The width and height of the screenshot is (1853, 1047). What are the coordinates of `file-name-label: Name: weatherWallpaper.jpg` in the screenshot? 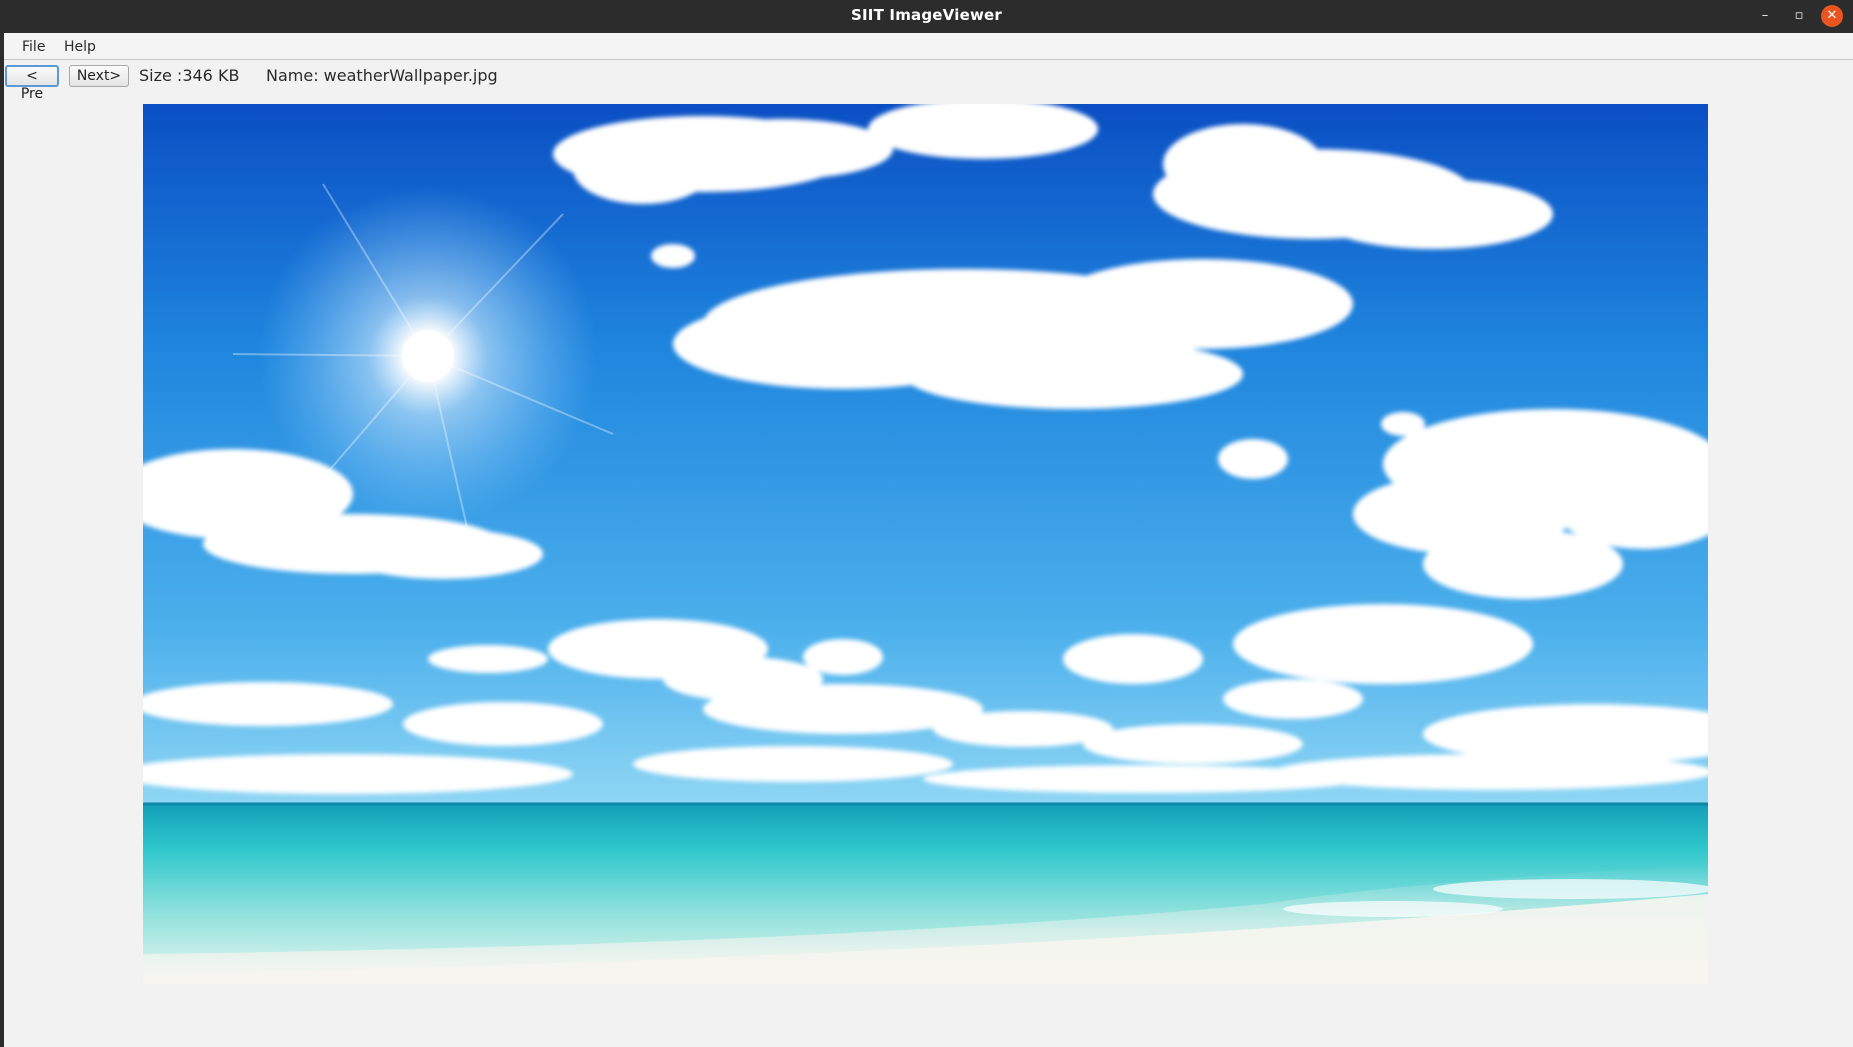 It's located at (382, 75).